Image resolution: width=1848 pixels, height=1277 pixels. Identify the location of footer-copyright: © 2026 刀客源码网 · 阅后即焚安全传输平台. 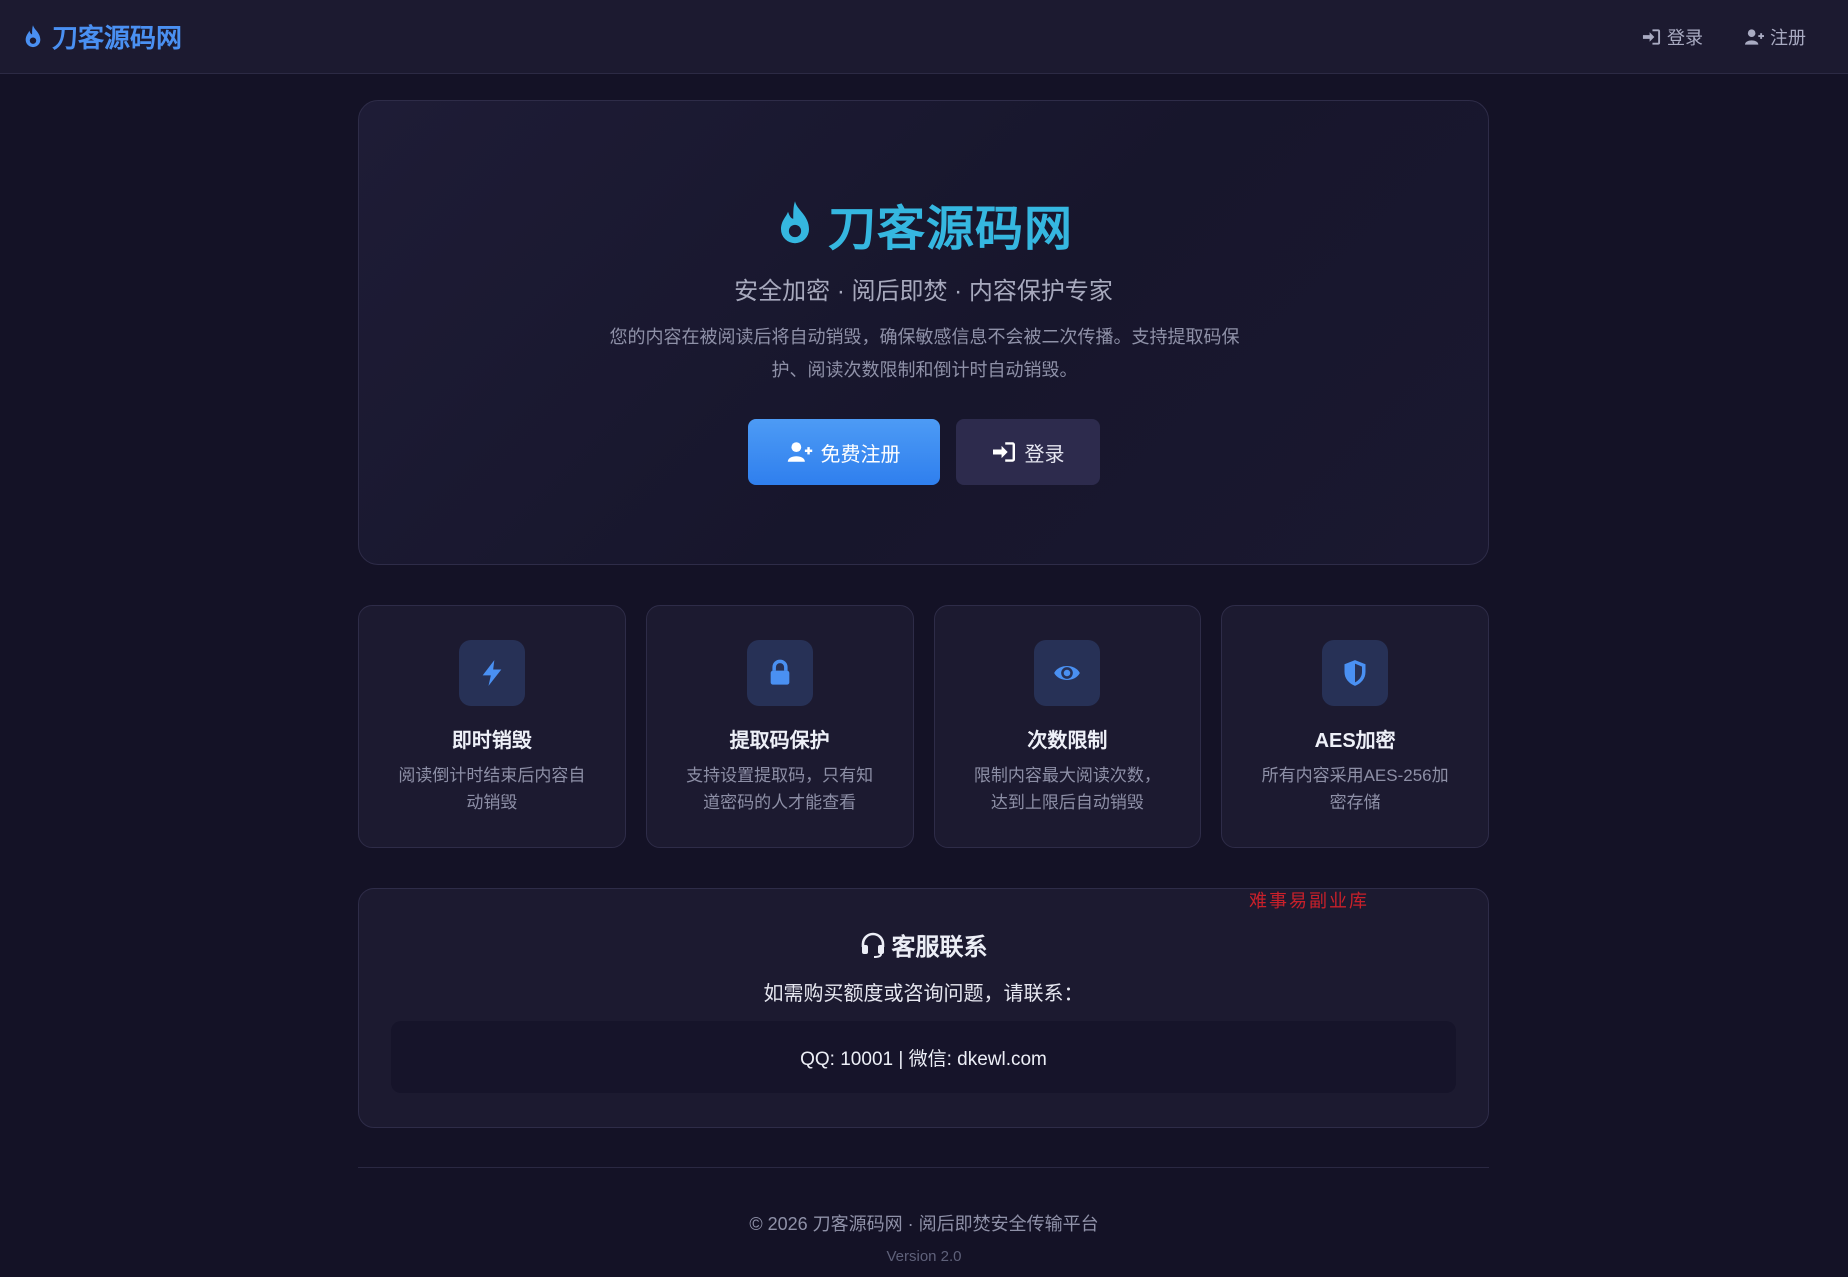
(924, 1224).